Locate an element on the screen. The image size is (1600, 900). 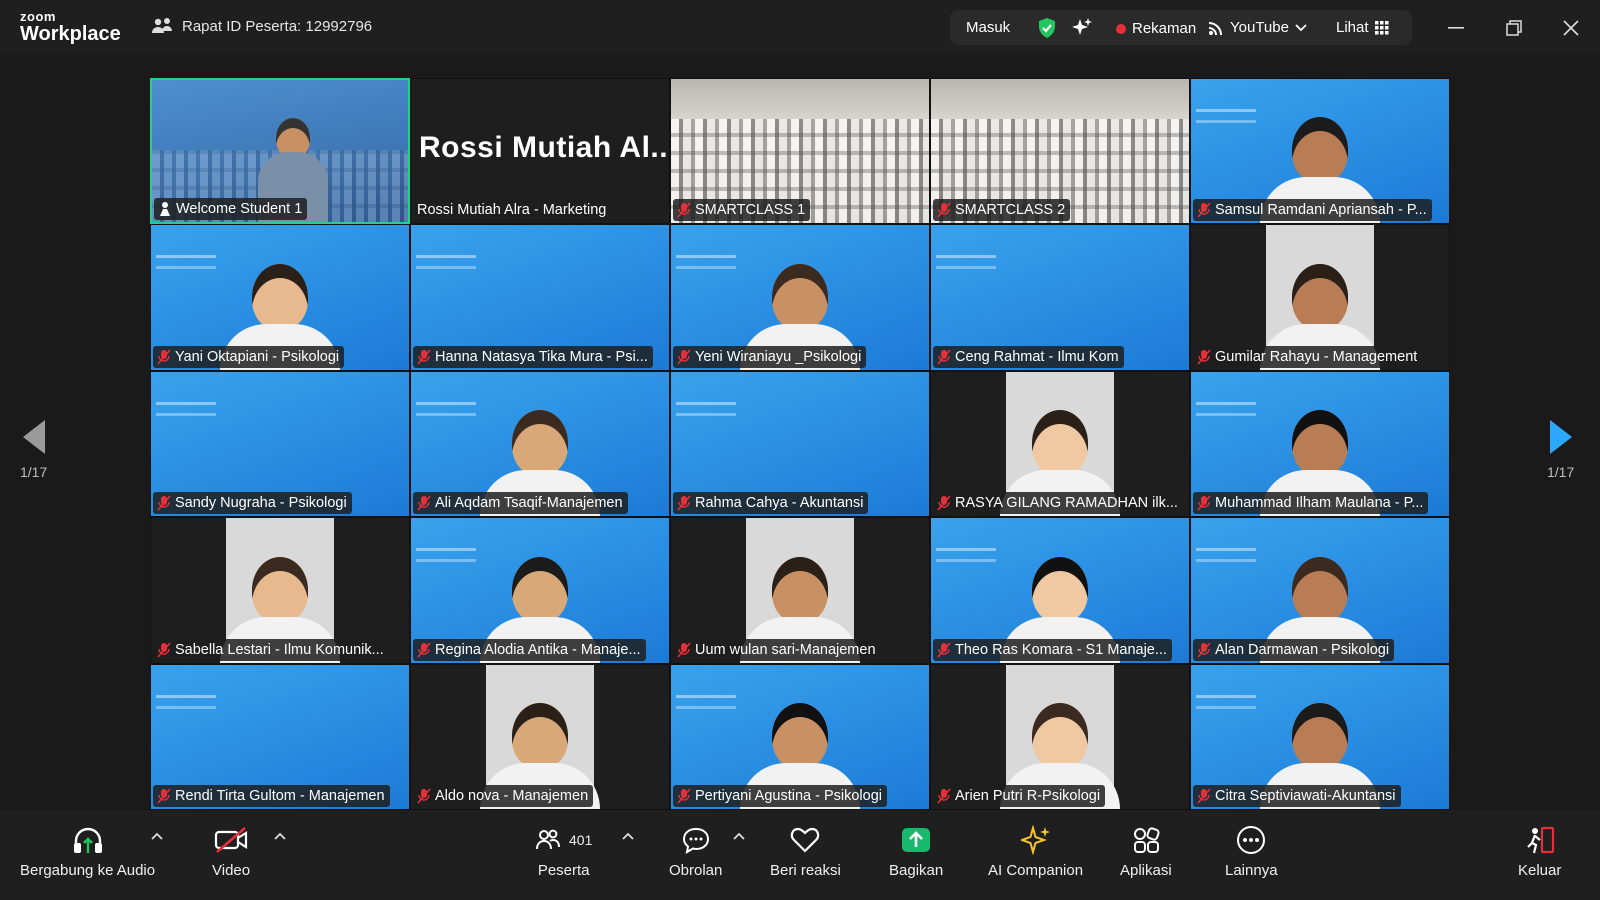
close-icon is located at coordinates (1571, 28).